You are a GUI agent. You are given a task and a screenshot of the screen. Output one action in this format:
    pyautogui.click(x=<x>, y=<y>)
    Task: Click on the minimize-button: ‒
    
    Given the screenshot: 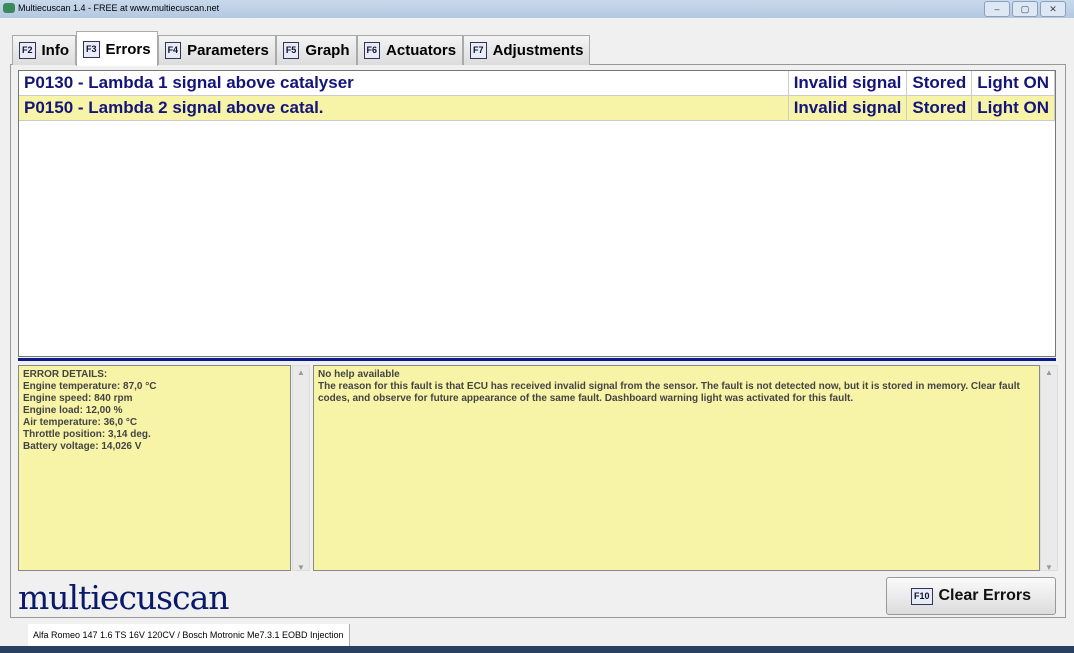 What is the action you would take?
    pyautogui.click(x=997, y=9)
    